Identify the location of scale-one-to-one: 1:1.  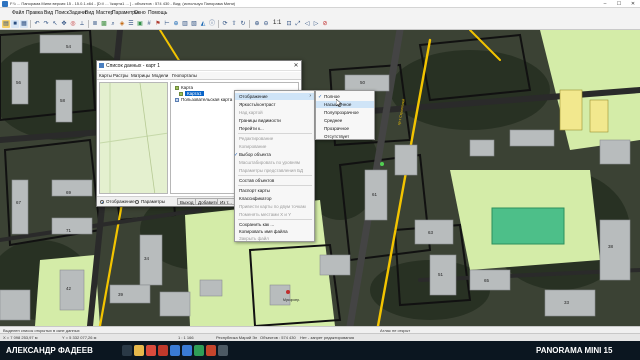
(277, 23).